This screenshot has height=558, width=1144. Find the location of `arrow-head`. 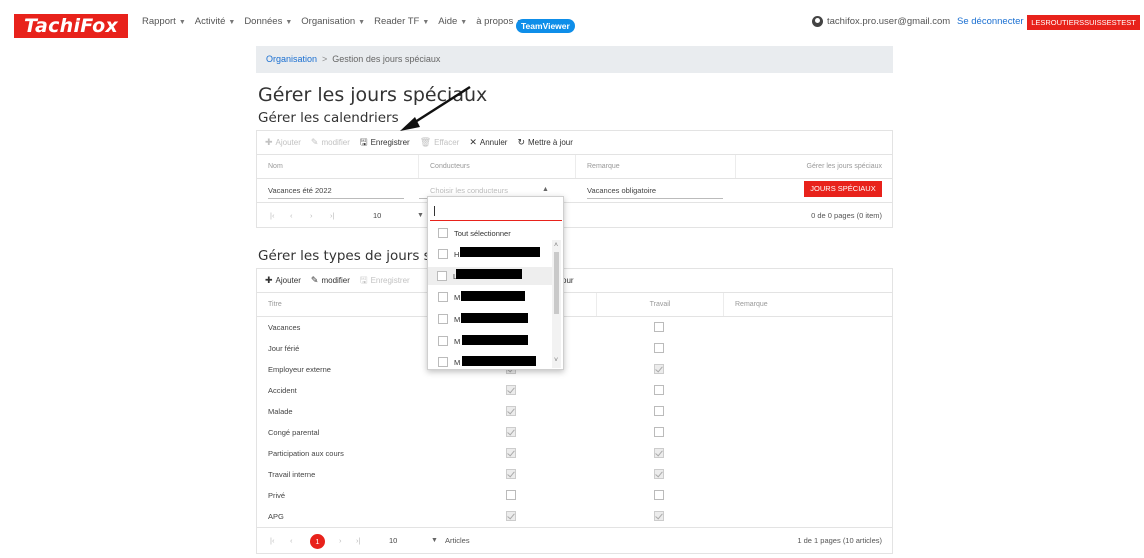

arrow-head is located at coordinates (410, 124).